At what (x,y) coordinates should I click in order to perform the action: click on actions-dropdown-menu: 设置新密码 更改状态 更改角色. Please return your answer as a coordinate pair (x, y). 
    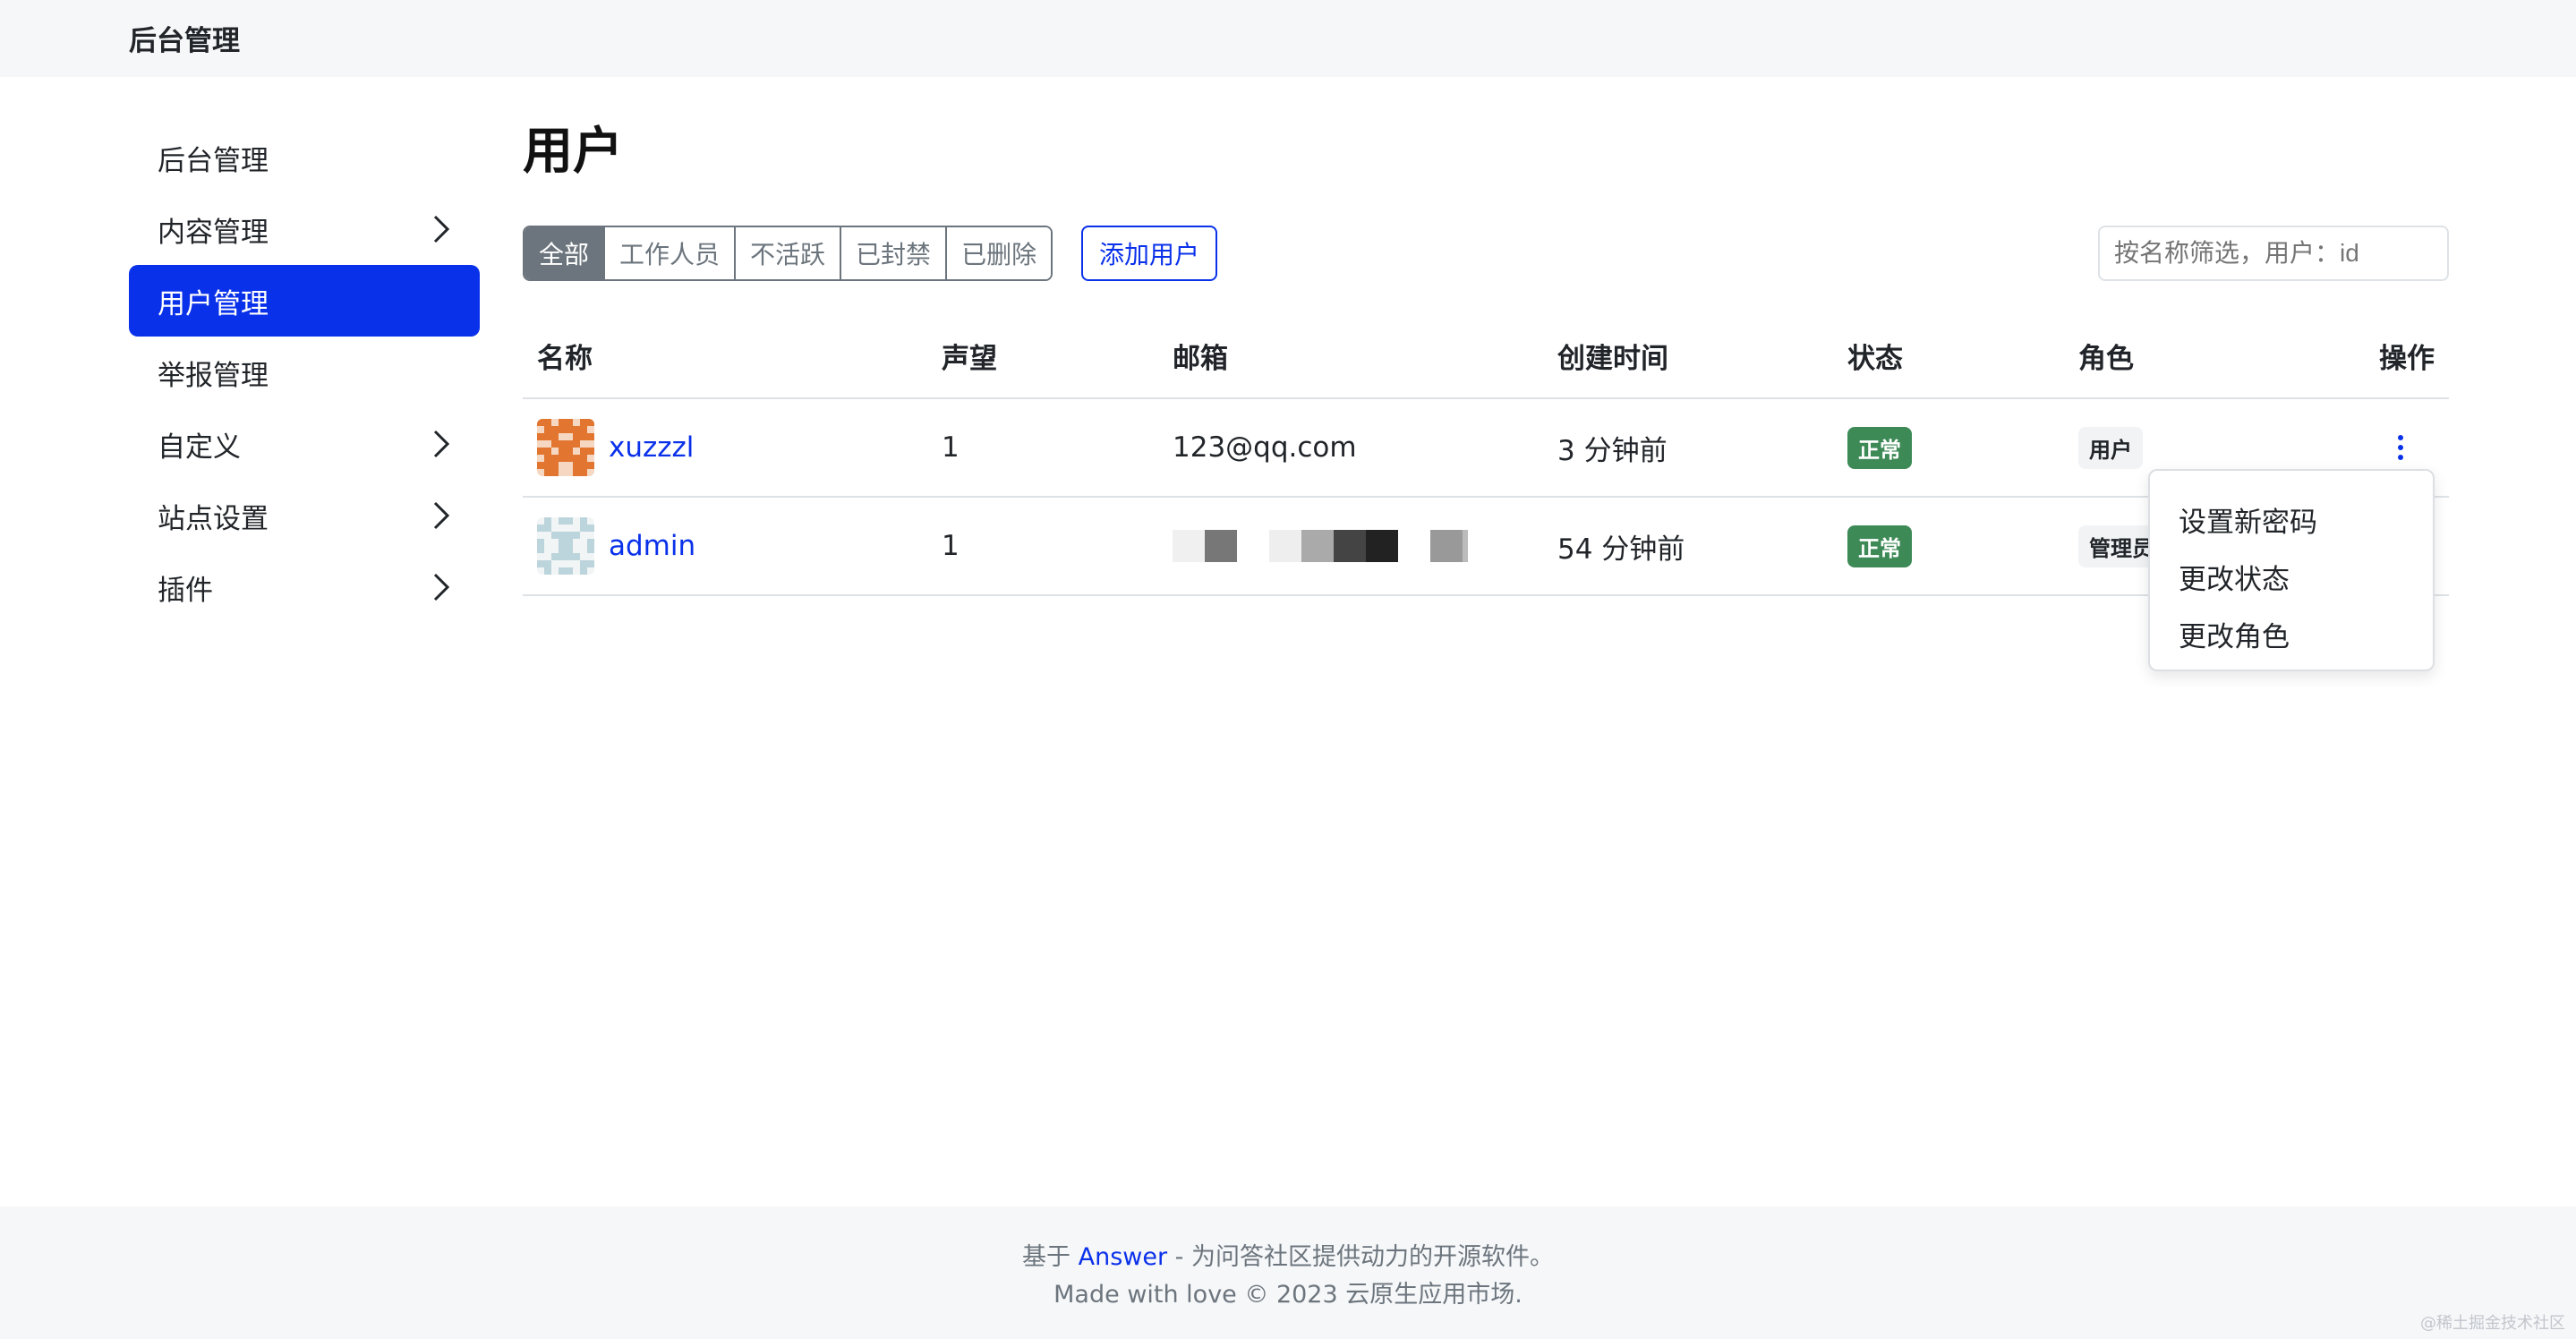
    Looking at the image, I should click on (2291, 570).